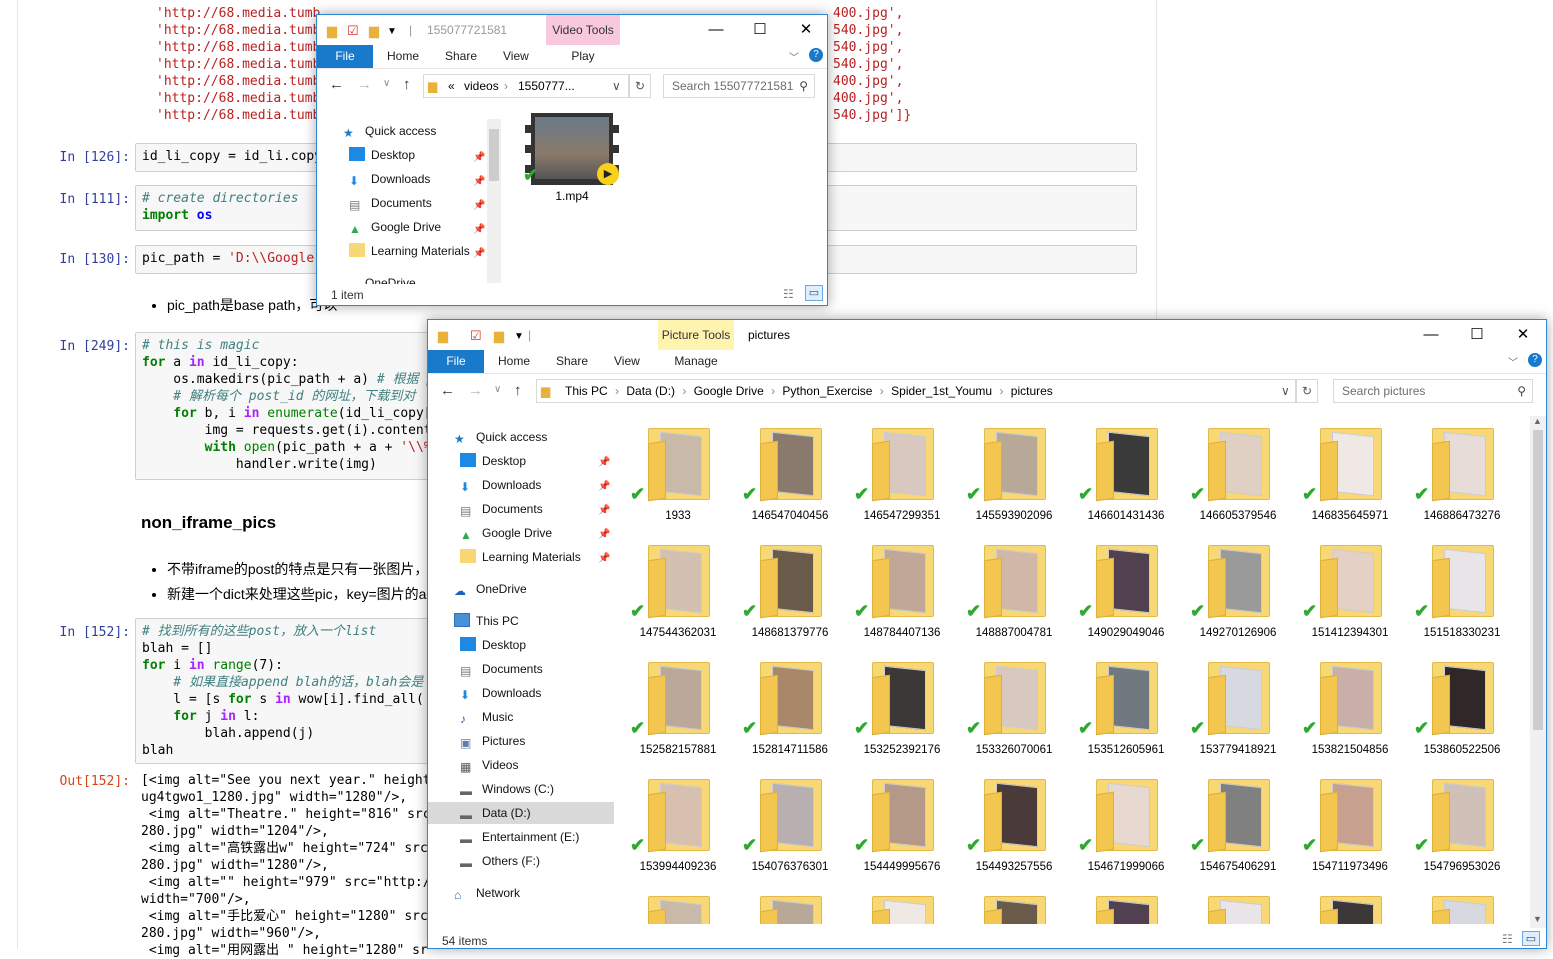  I want to click on back-arrow-icon: ←, so click(336, 84).